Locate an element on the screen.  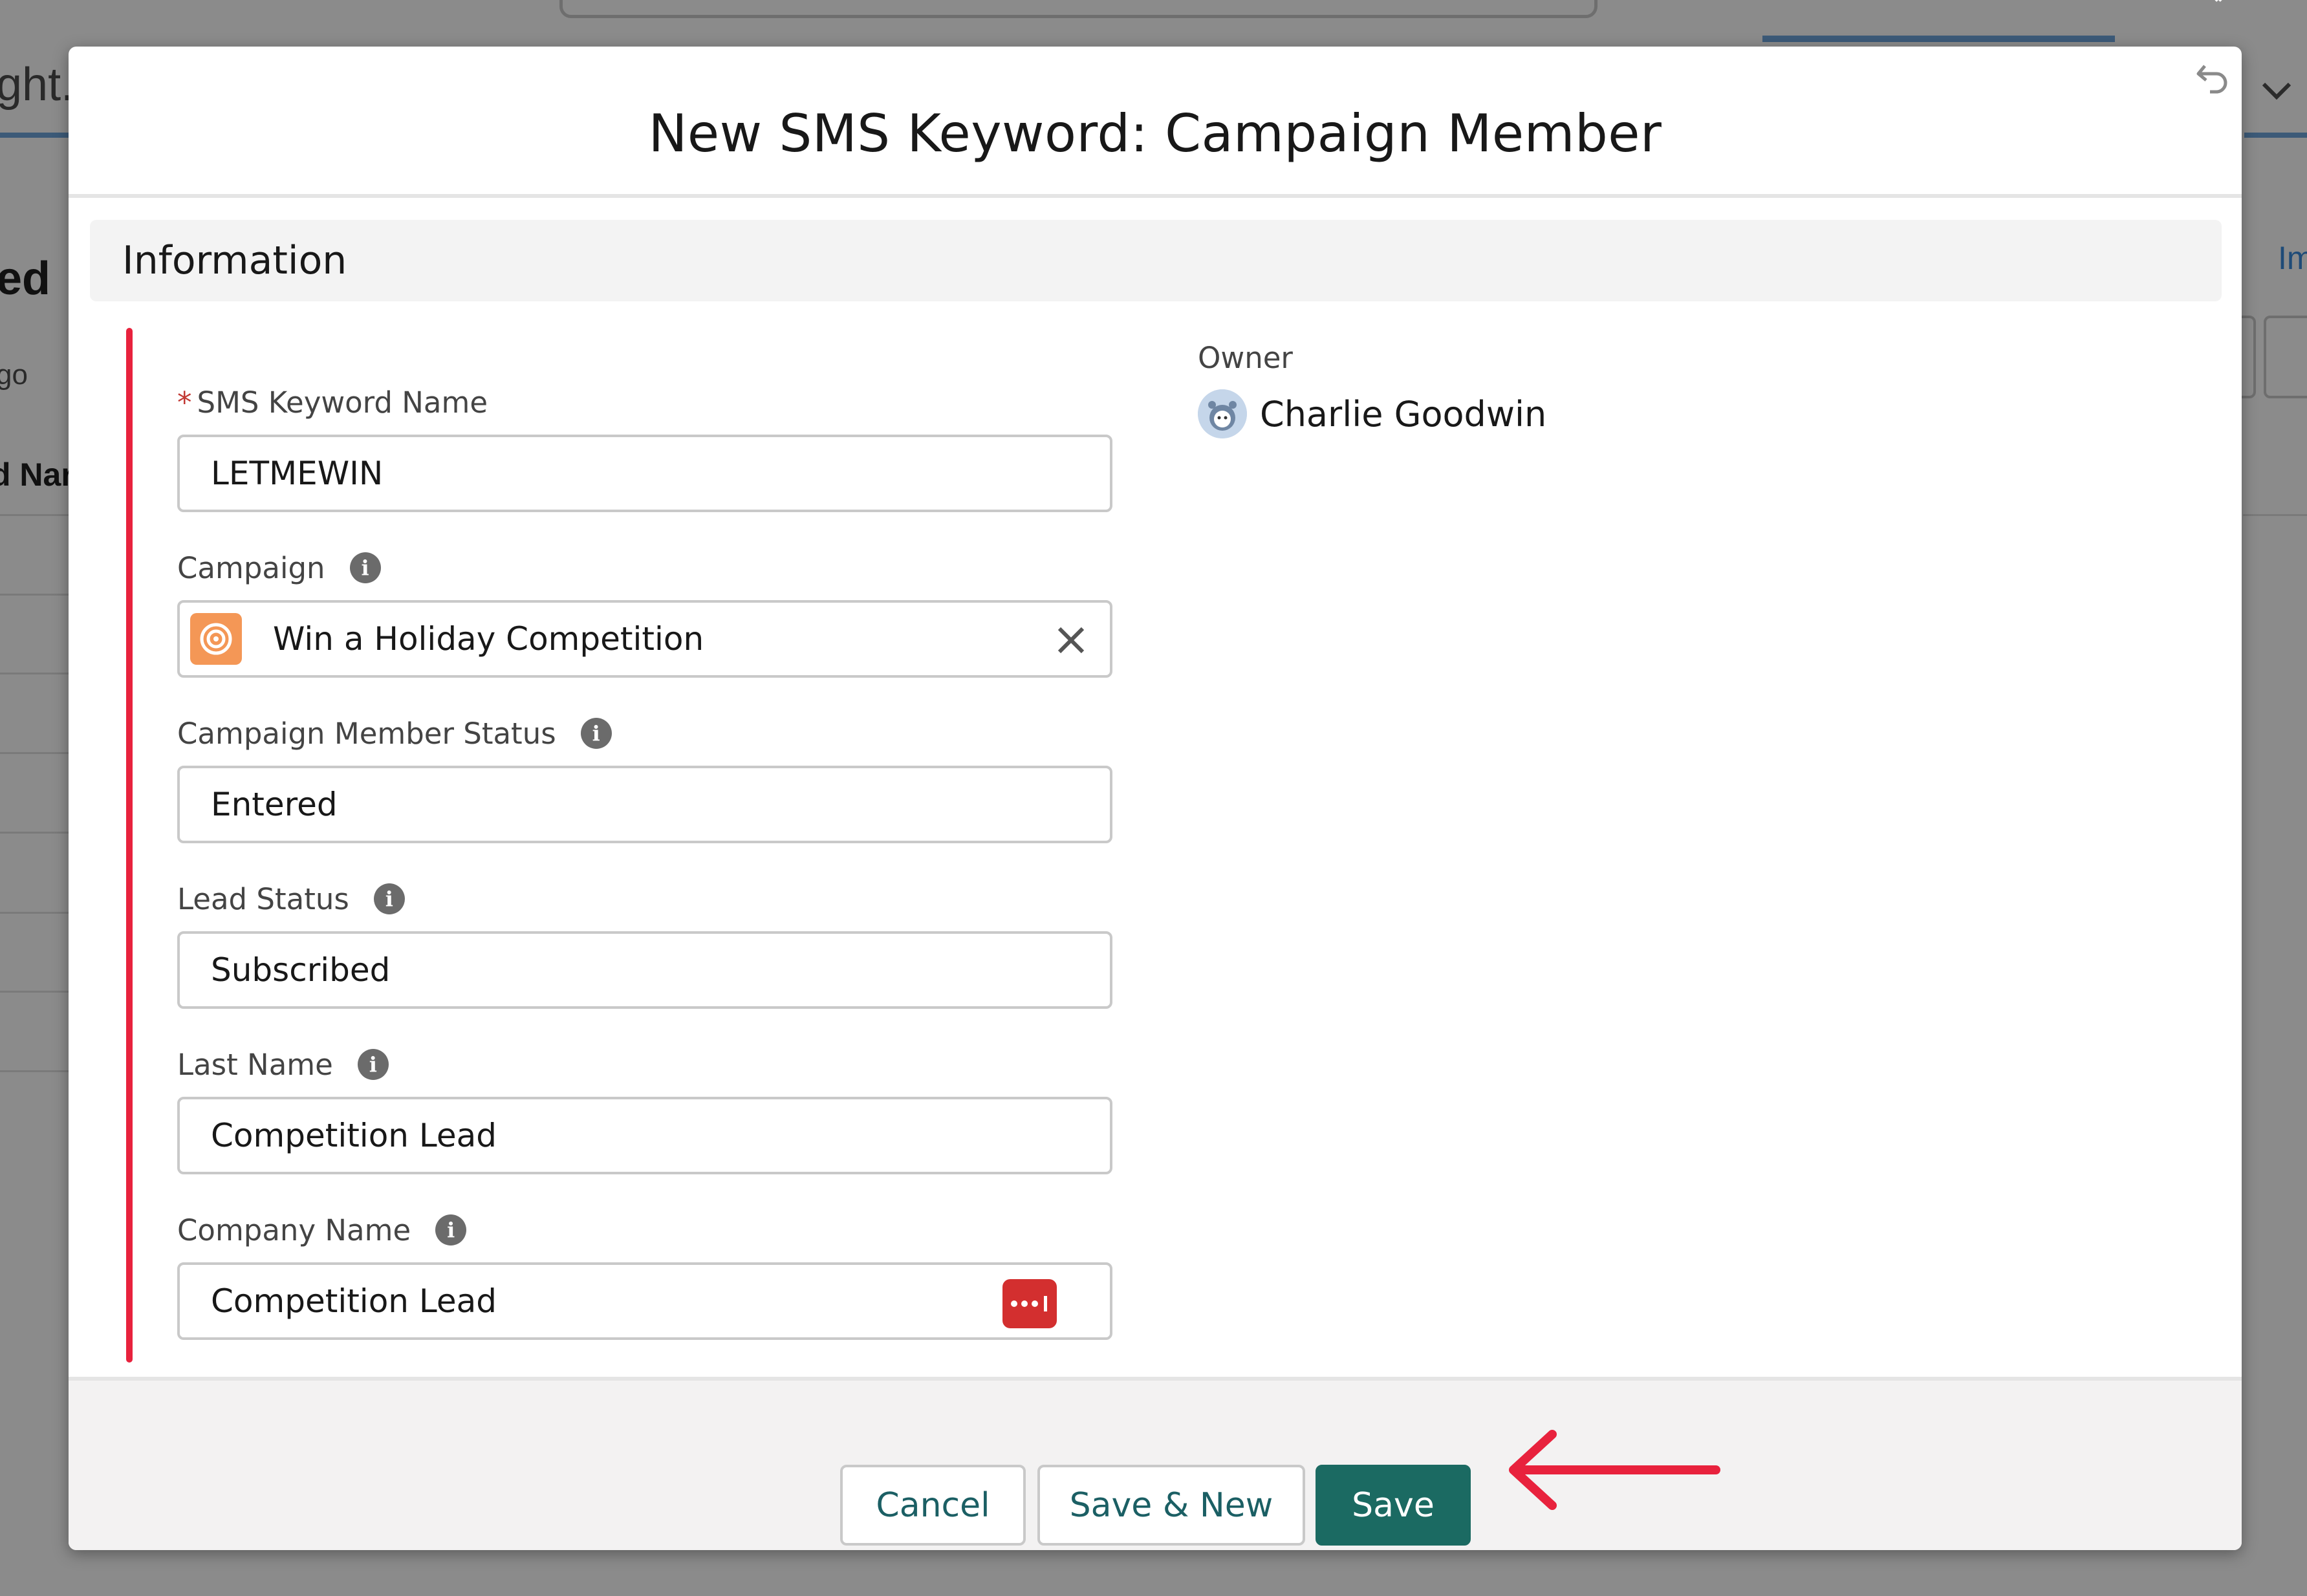
modal-header: New SMS Keyword: Campaign Member is located at coordinates (1156, 122).